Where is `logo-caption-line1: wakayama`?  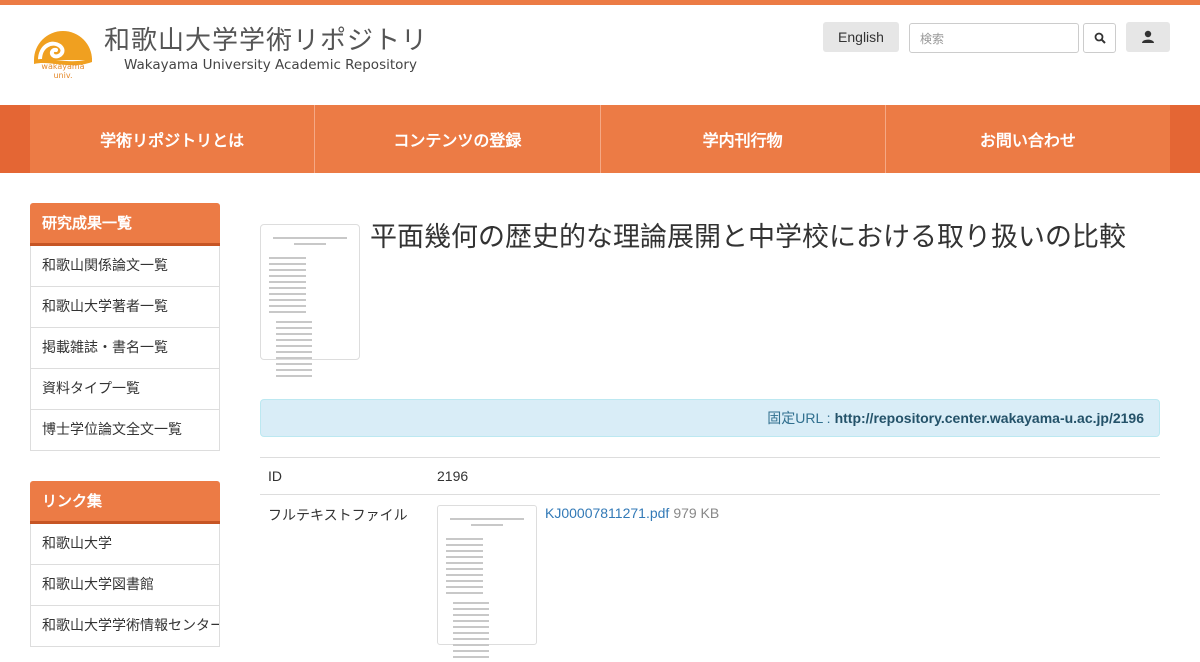
logo-caption-line1: wakayama is located at coordinates (63, 66).